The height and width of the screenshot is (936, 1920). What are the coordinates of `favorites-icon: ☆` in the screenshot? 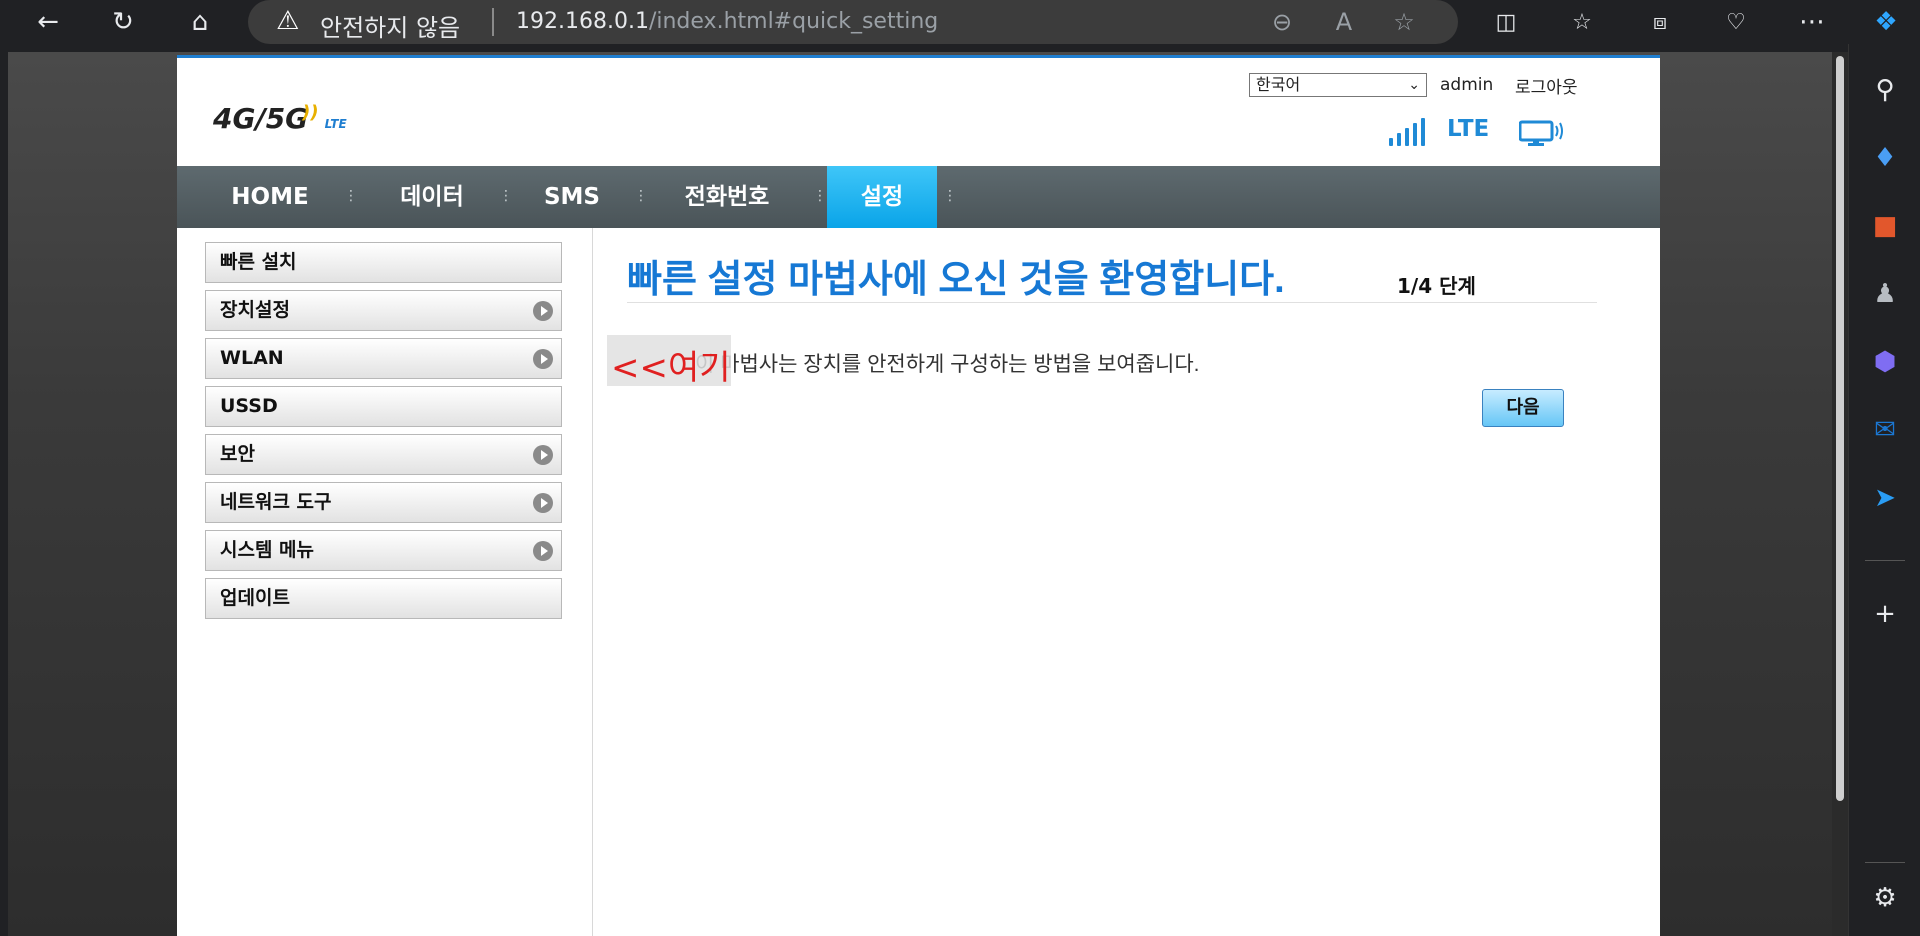 It's located at (1582, 22).